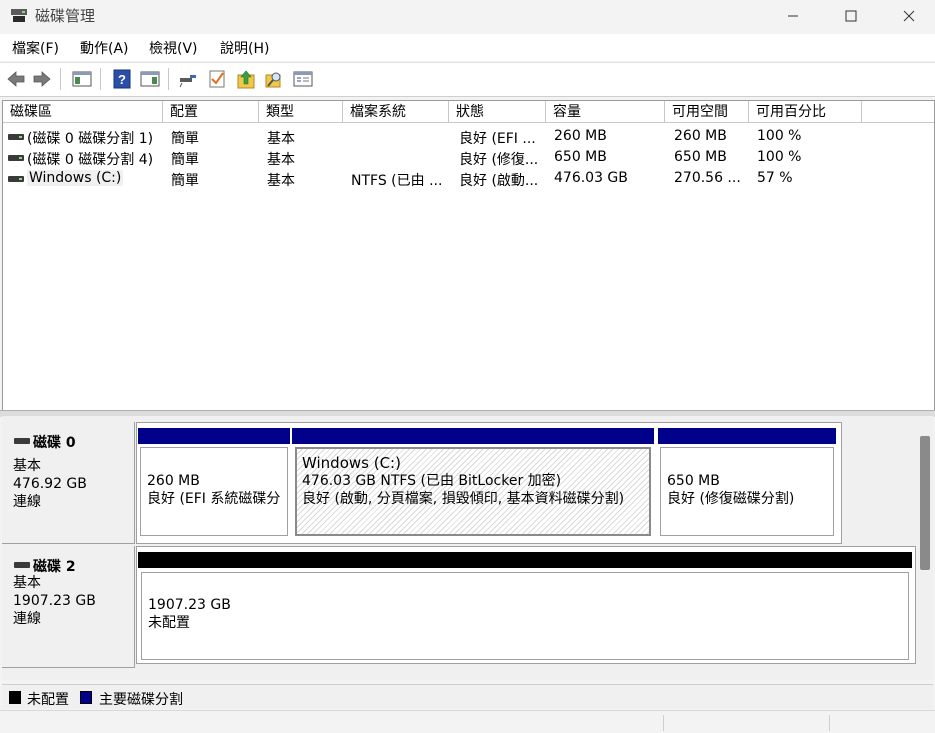 The height and width of the screenshot is (733, 935). I want to click on partition-body, so click(525, 616).